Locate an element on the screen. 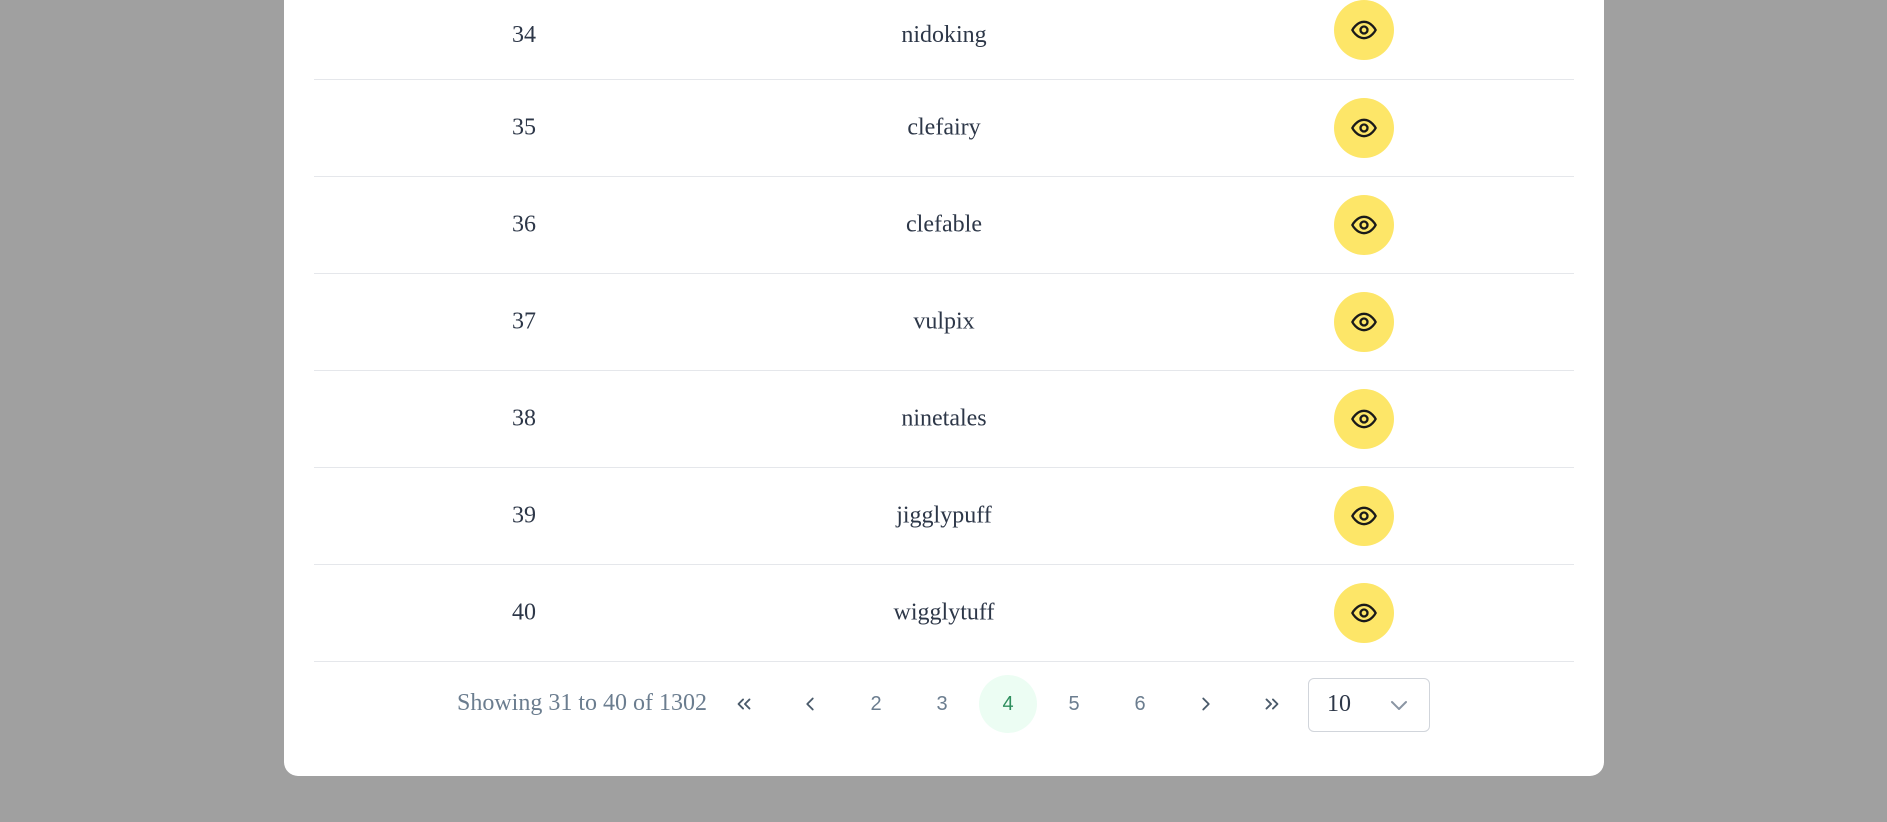 The height and width of the screenshot is (822, 1887). pokemon-name: jigglypuff is located at coordinates (944, 515).